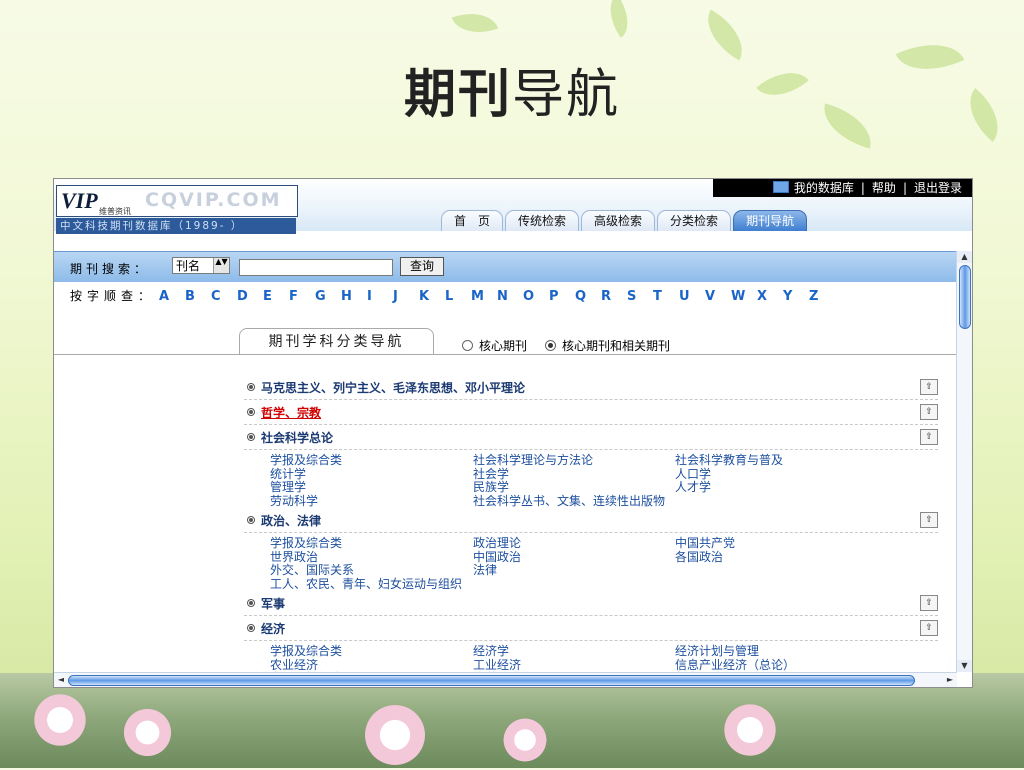 The height and width of the screenshot is (770, 1024). Describe the element at coordinates (618, 220) in the screenshot. I see `tab-advanced-search: 高级检索` at that location.